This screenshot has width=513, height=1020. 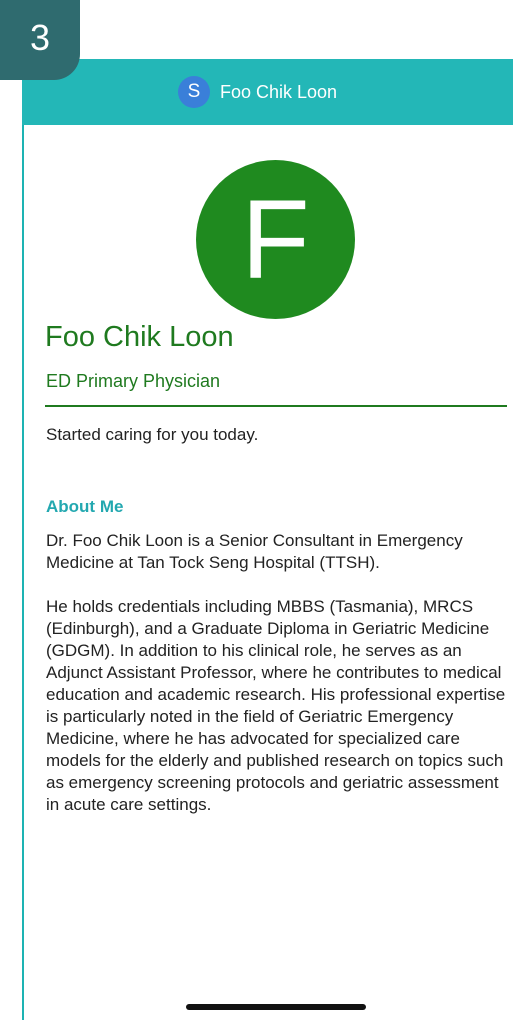 I want to click on step-number-badge: 3, so click(x=40, y=40).